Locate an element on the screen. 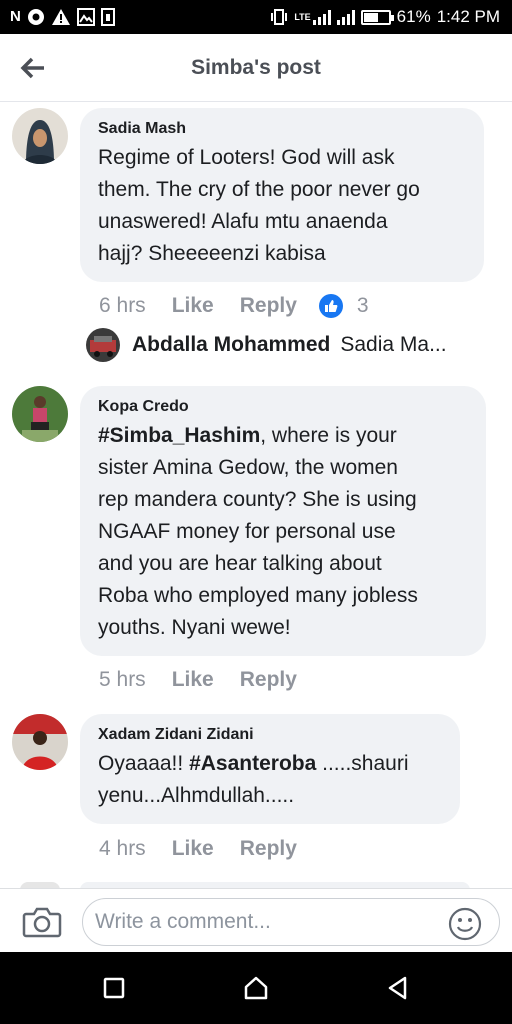  reply-author: Abdalla Mohammed is located at coordinates (231, 344).